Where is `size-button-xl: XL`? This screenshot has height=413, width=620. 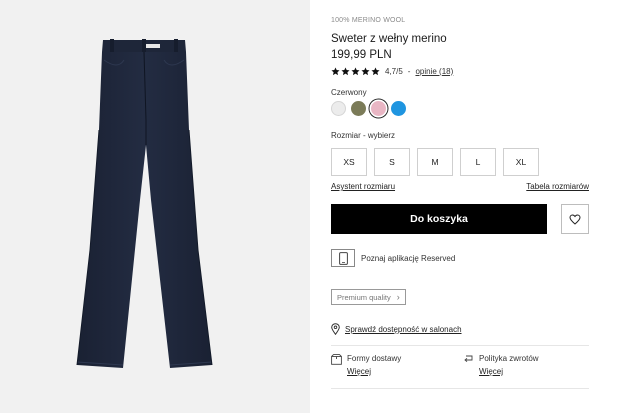
size-button-xl: XL is located at coordinates (521, 162).